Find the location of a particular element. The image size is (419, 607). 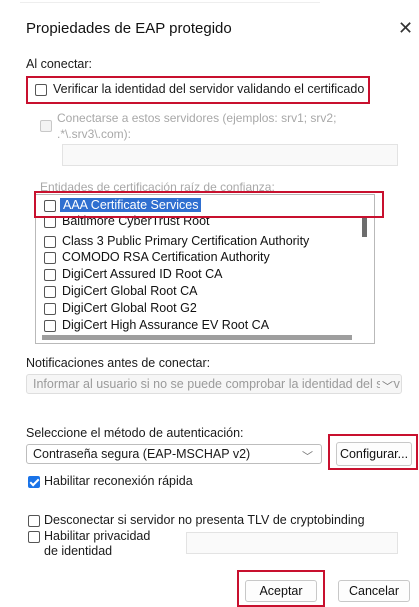

identity-privacy-checkbox is located at coordinates (34, 537).